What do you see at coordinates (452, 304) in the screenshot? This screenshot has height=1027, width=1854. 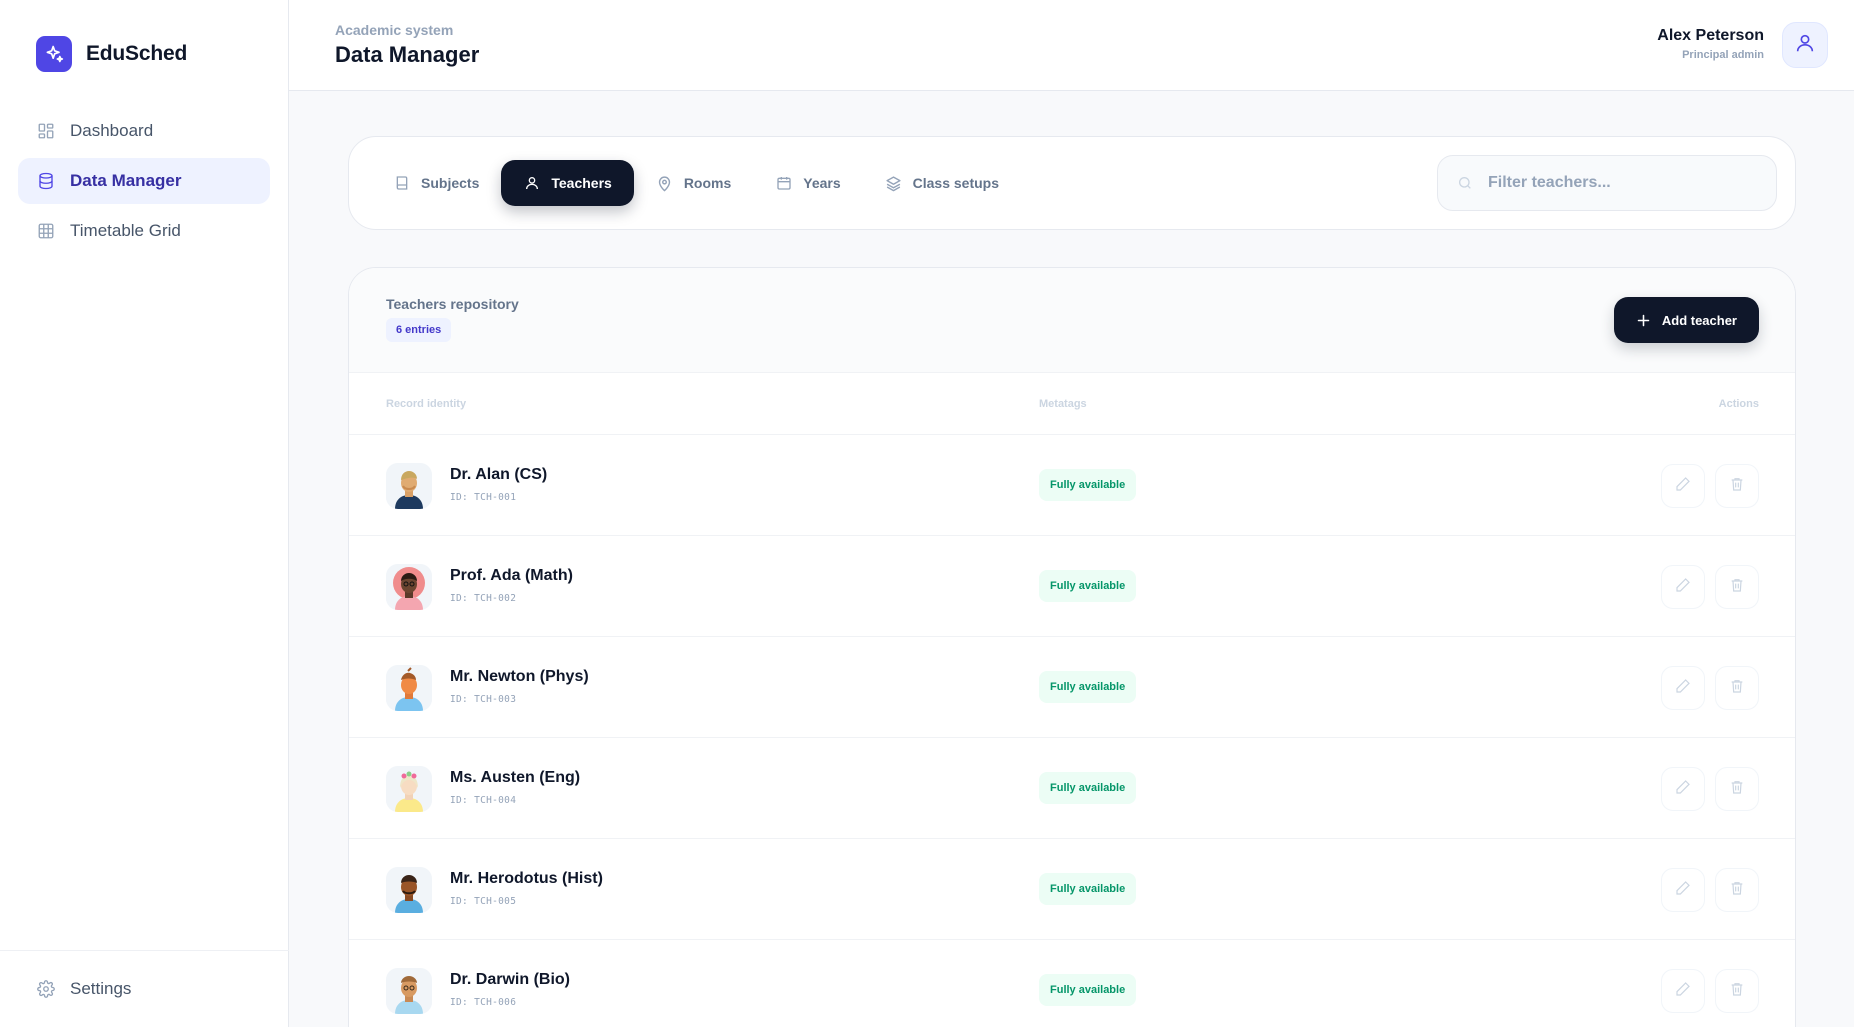 I see `repository-title: Teachers repository` at bounding box center [452, 304].